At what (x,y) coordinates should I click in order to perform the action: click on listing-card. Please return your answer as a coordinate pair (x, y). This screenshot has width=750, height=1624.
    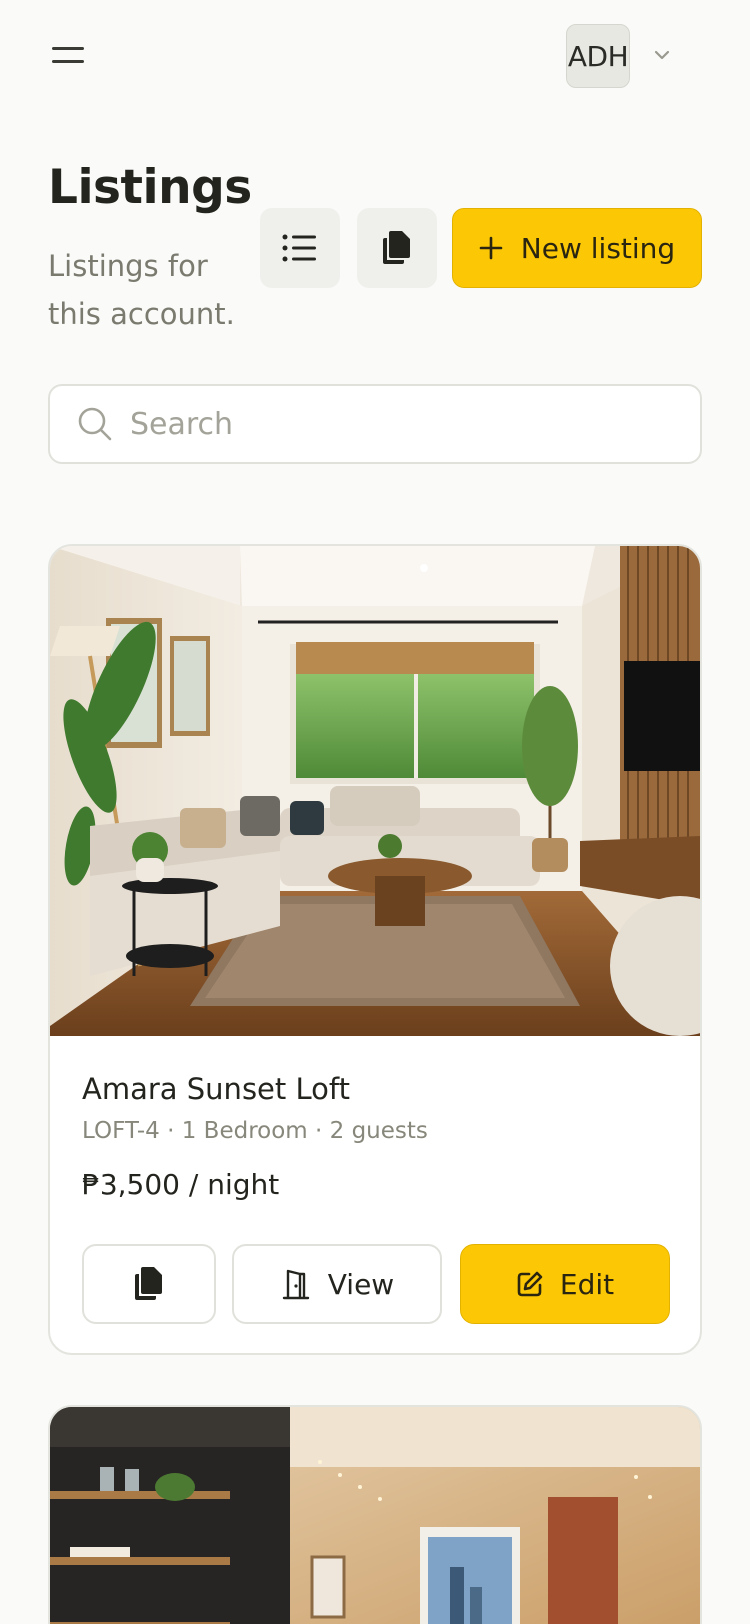
    Looking at the image, I should click on (375, 1514).